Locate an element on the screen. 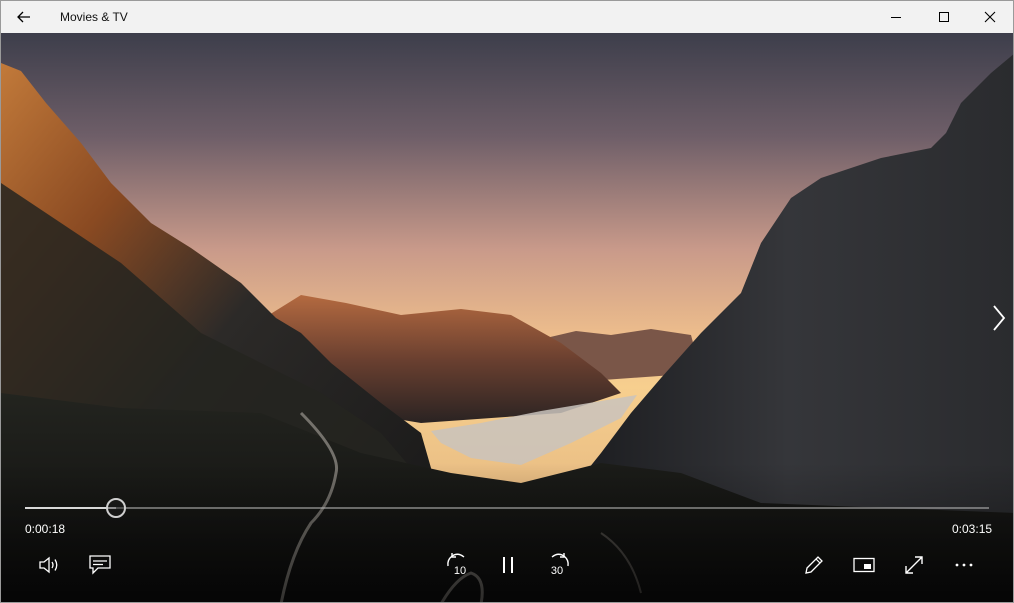  close-icon is located at coordinates (990, 17).